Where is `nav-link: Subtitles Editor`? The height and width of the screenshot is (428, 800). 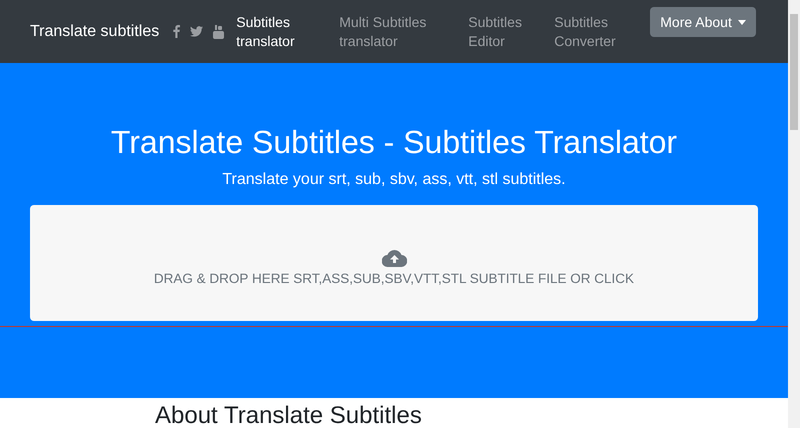 nav-link: Subtitles Editor is located at coordinates (511, 31).